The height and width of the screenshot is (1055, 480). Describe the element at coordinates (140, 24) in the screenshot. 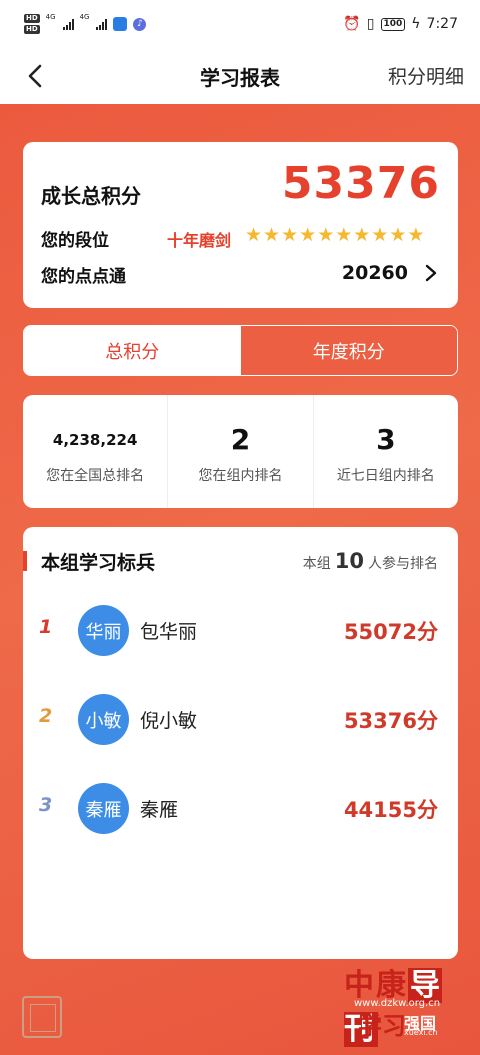

I see `music-notification-icon: ♪` at that location.